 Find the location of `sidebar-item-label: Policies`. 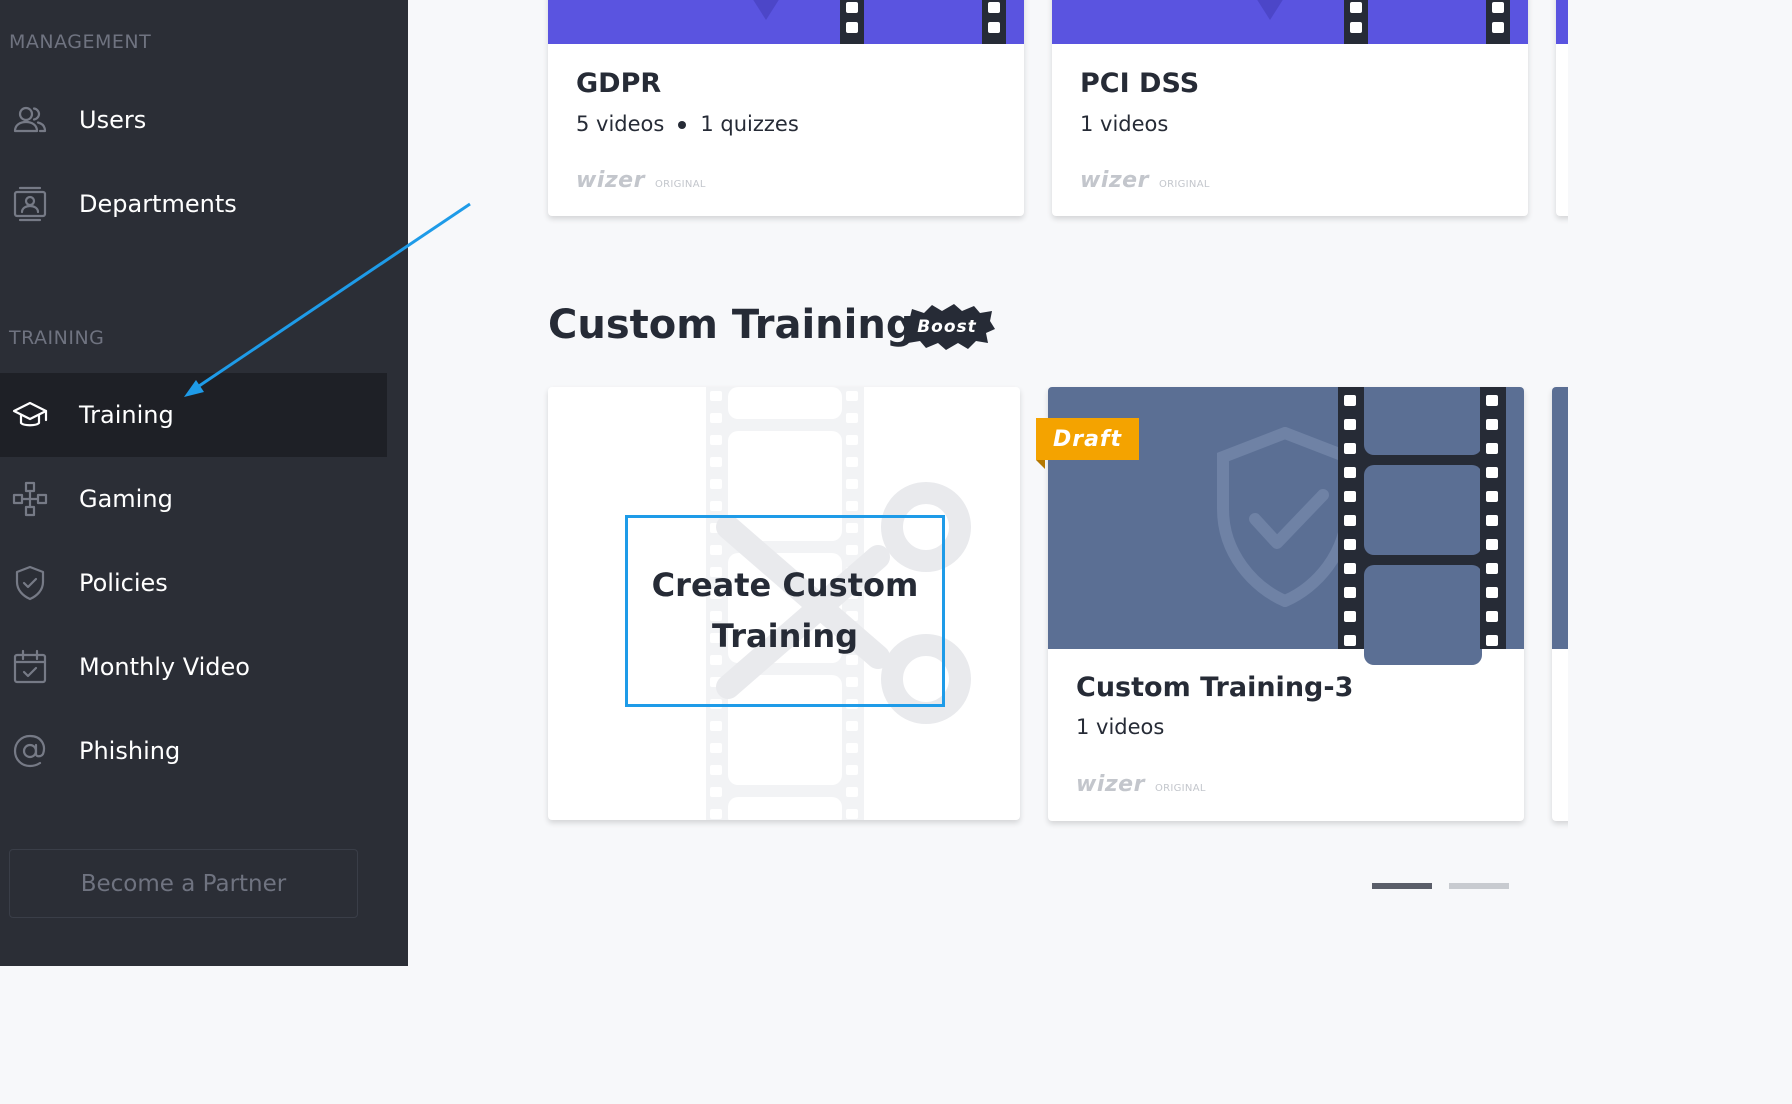

sidebar-item-label: Policies is located at coordinates (123, 583).